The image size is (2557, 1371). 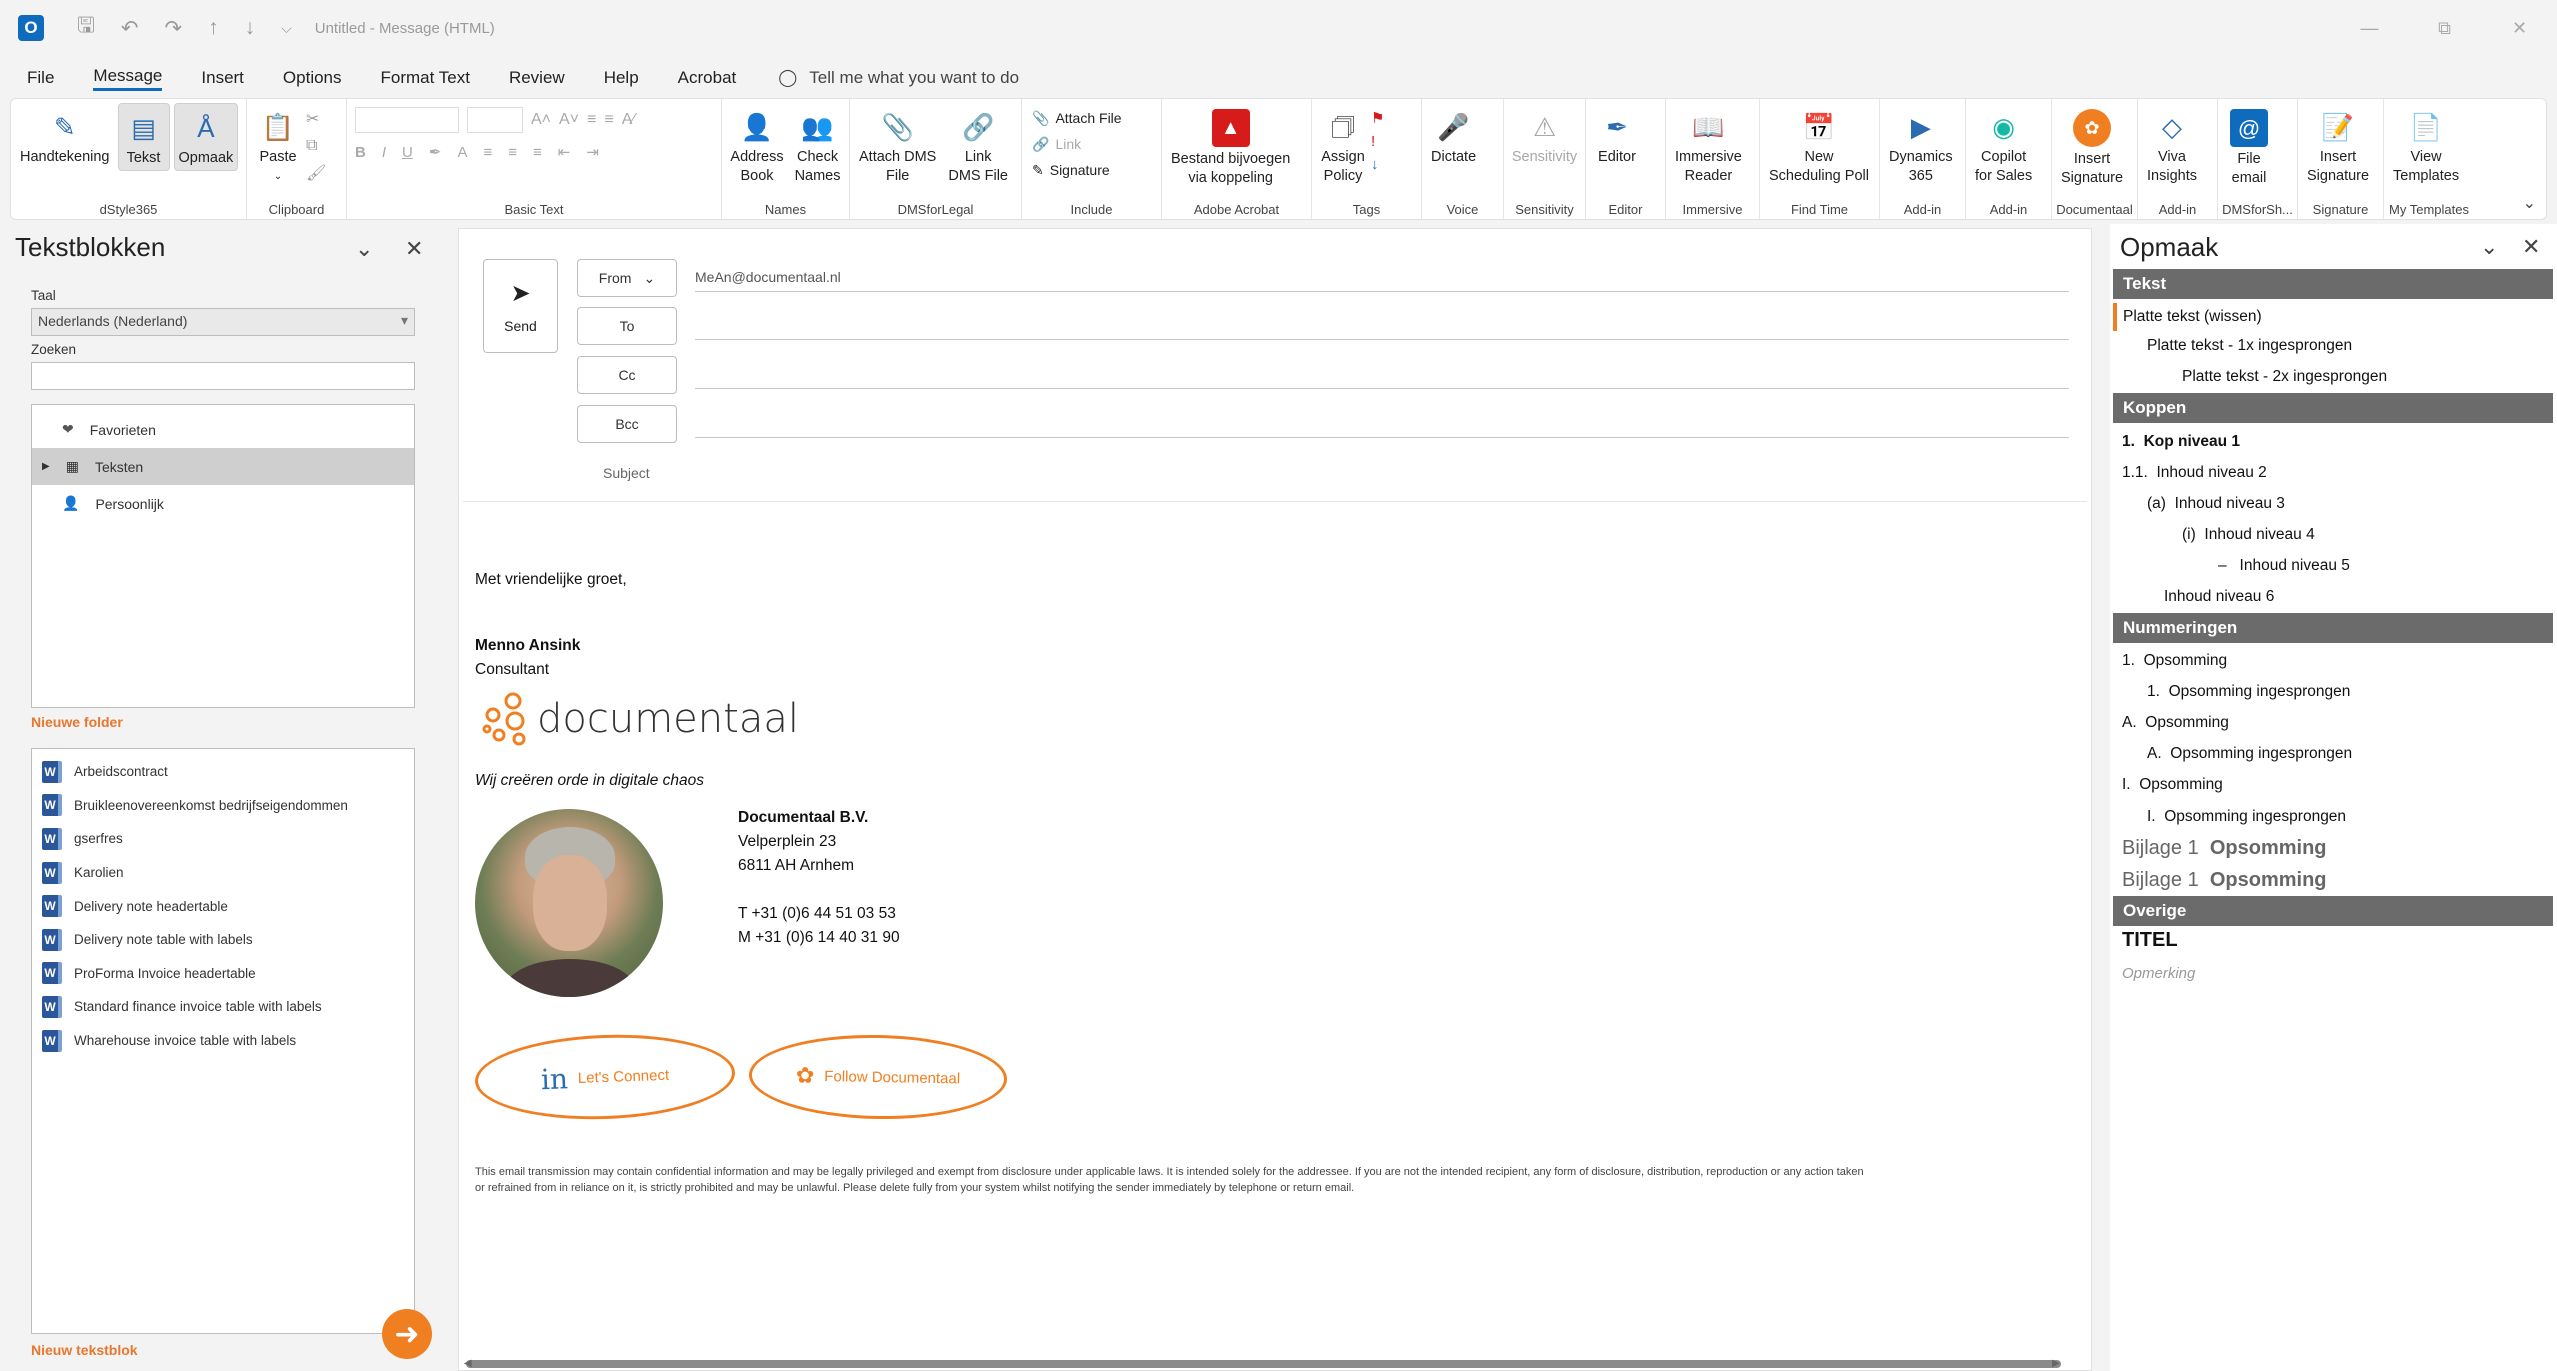 I want to click on down-icon: ↓, so click(x=250, y=28).